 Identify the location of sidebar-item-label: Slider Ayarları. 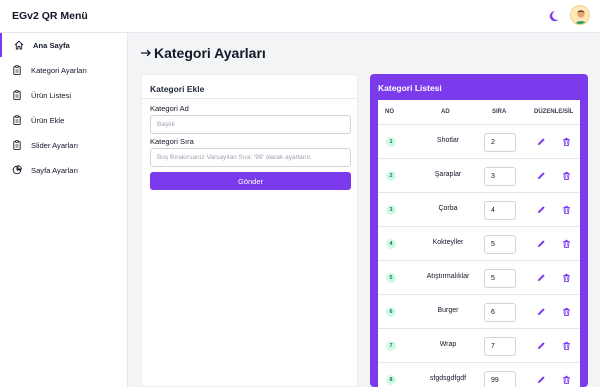
(55, 145).